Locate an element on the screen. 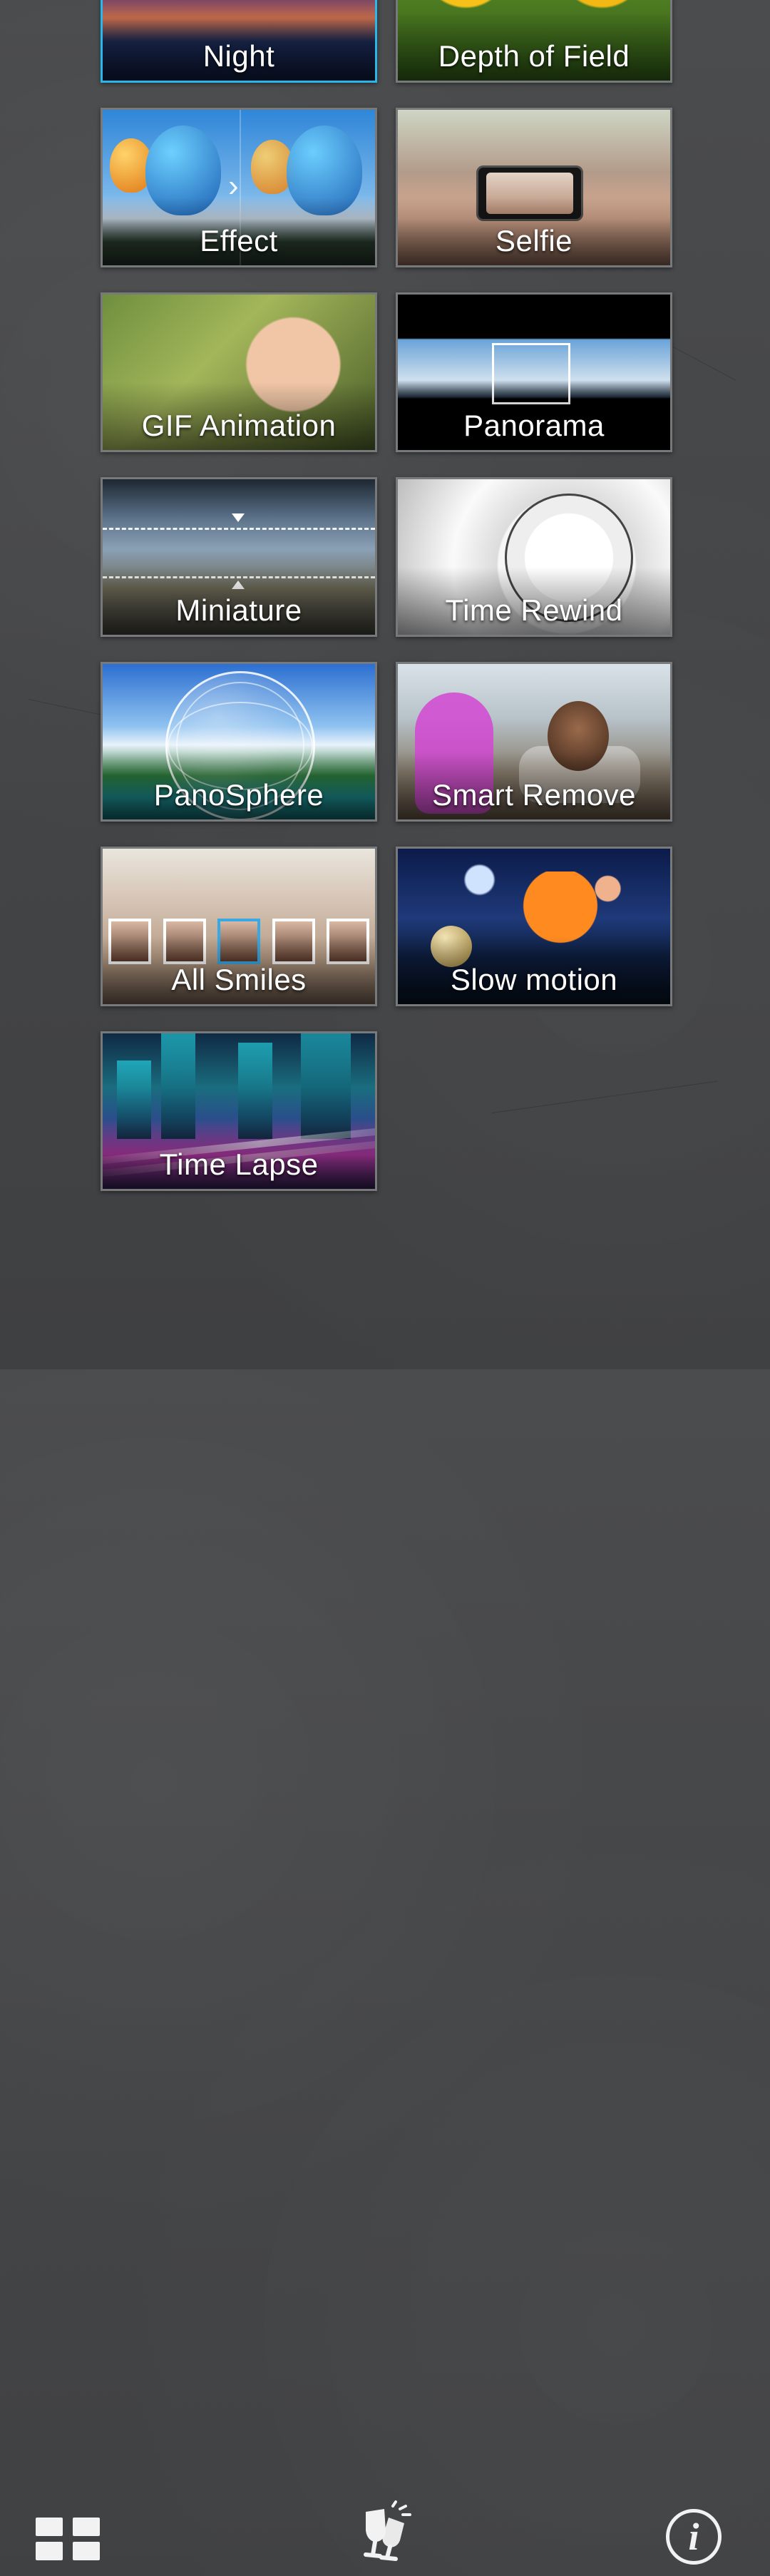  mode-label: Selfie is located at coordinates (534, 240).